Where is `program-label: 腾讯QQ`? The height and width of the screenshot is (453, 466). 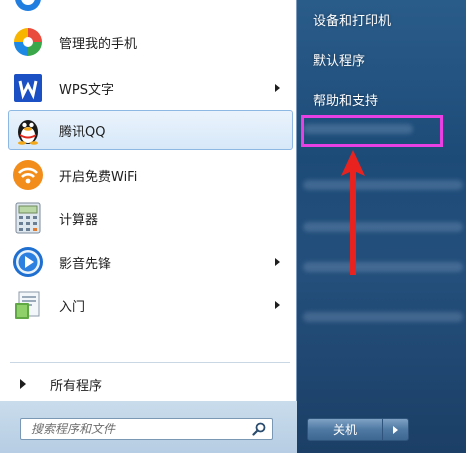
program-label: 腾讯QQ is located at coordinates (82, 132).